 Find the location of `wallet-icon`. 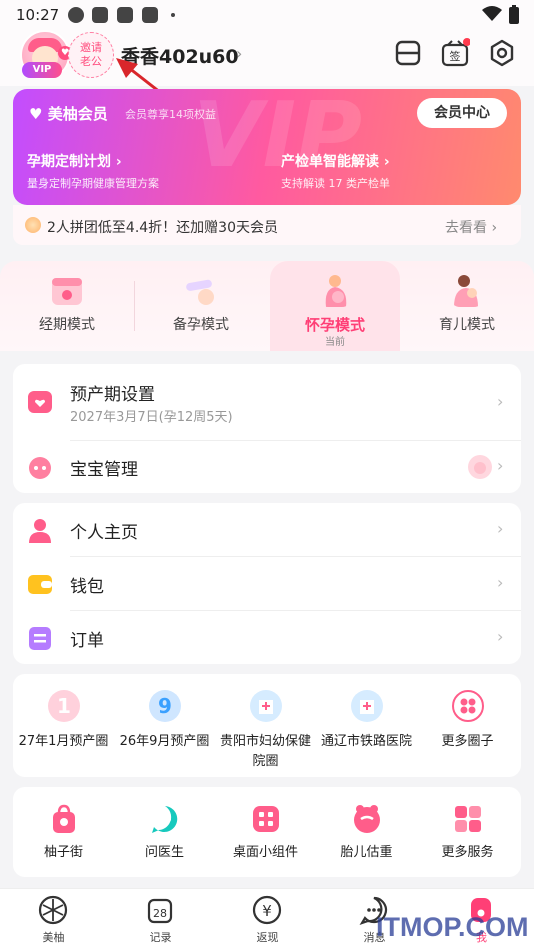

wallet-icon is located at coordinates (40, 584).